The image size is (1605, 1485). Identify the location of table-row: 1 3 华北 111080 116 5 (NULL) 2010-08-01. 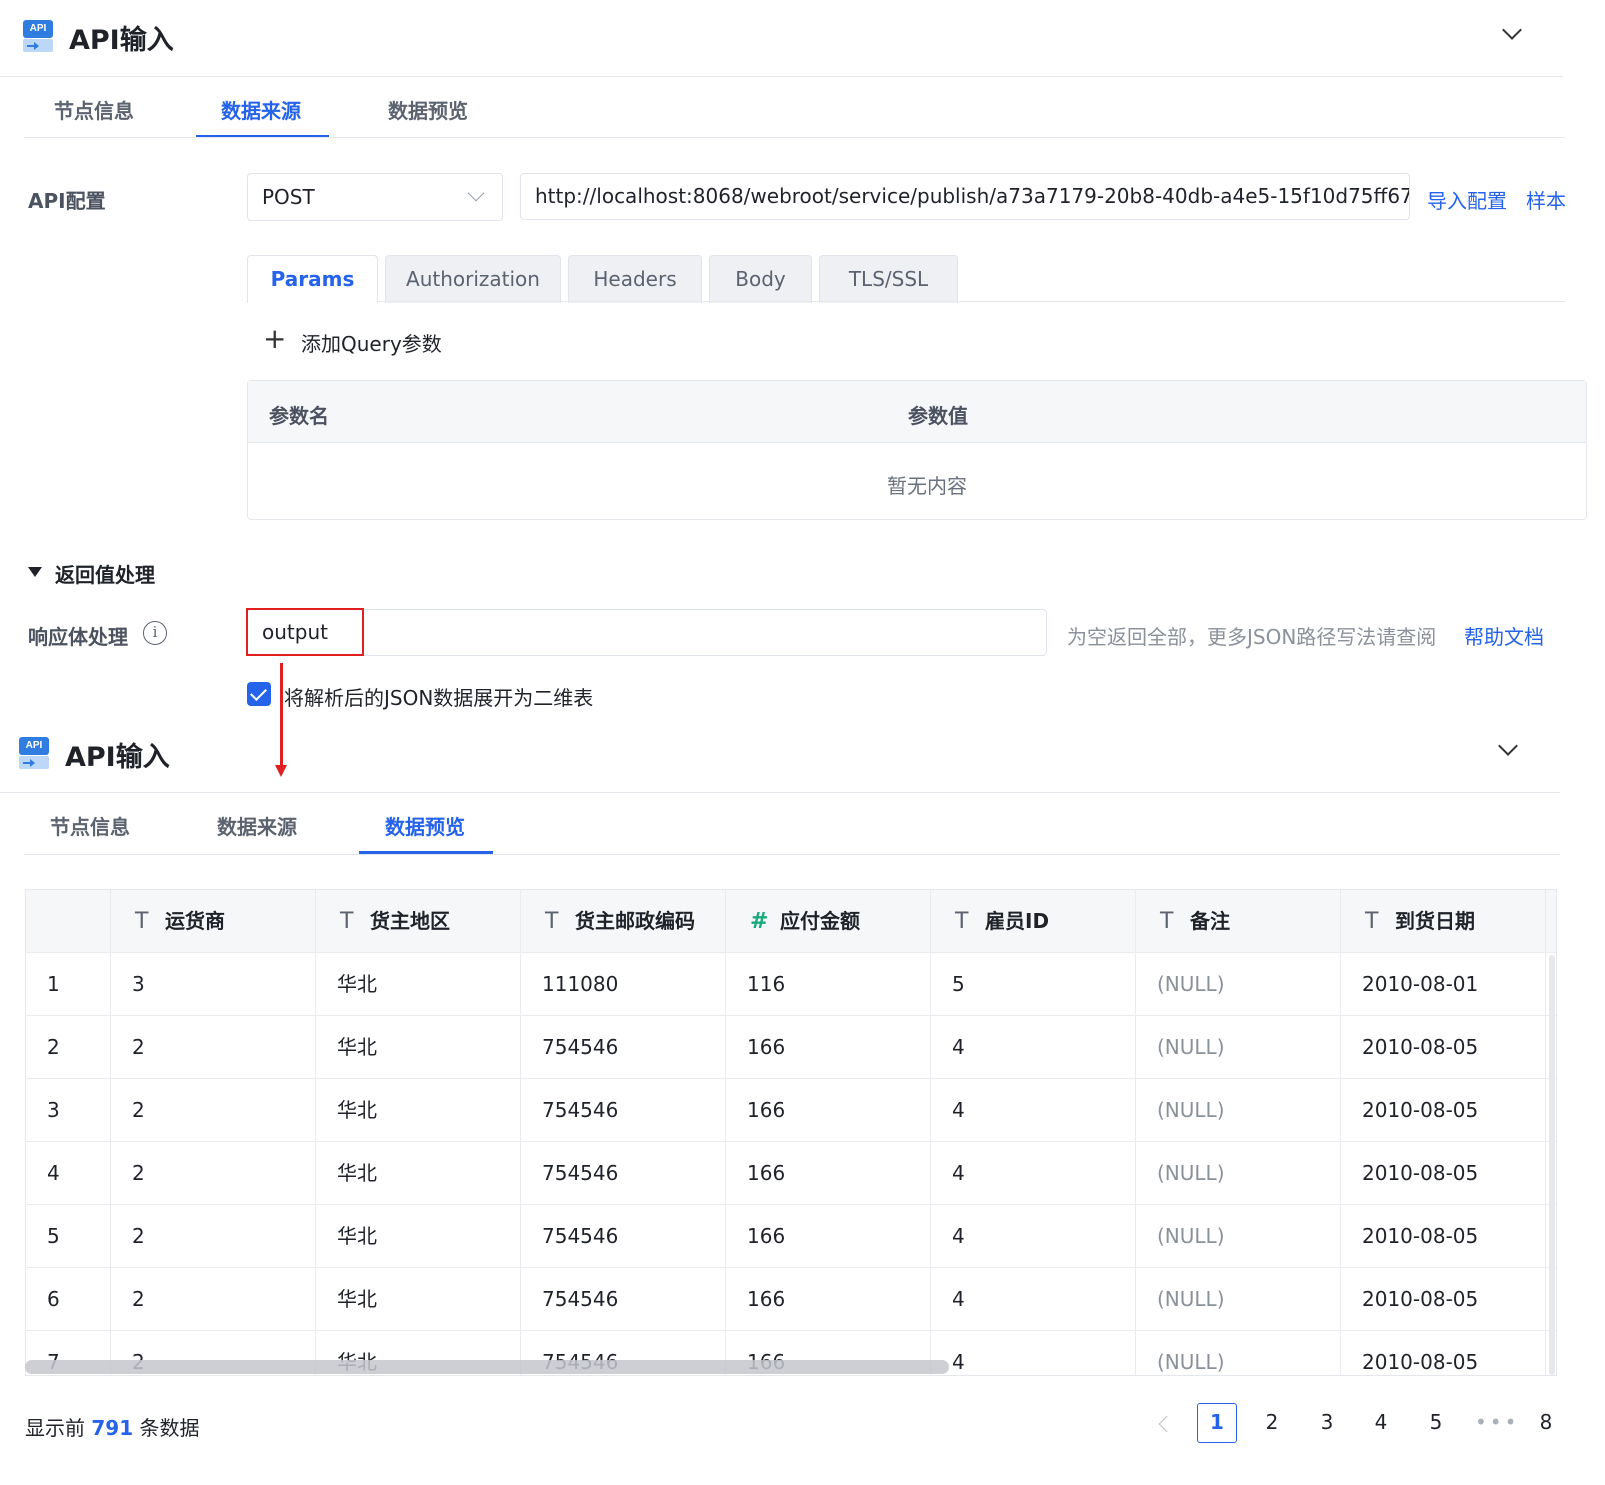
(791, 984).